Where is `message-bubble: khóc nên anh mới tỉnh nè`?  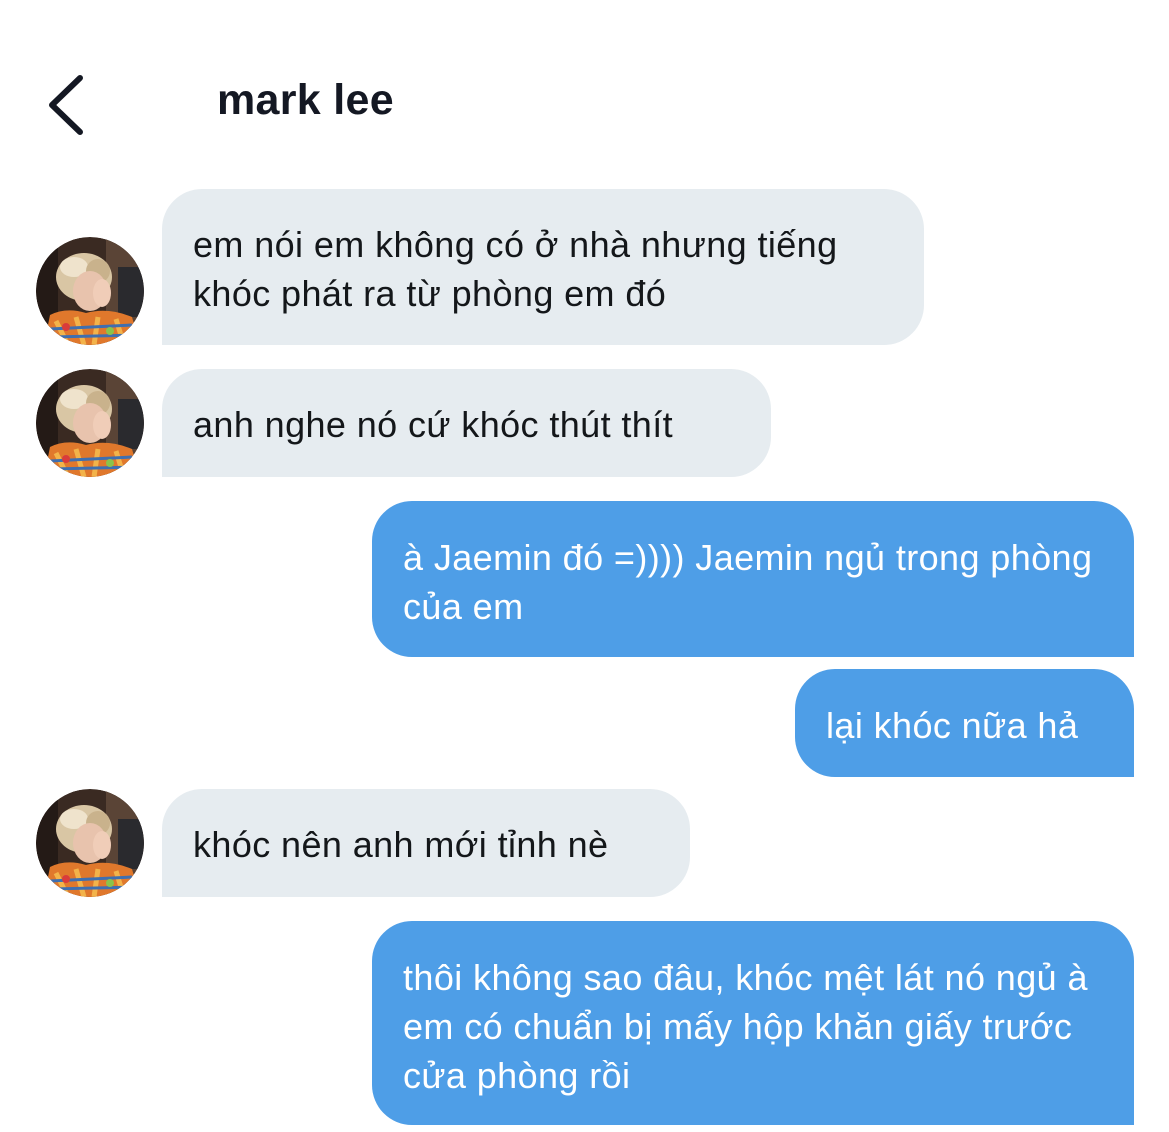 message-bubble: khóc nên anh mới tỉnh nè is located at coordinates (426, 843).